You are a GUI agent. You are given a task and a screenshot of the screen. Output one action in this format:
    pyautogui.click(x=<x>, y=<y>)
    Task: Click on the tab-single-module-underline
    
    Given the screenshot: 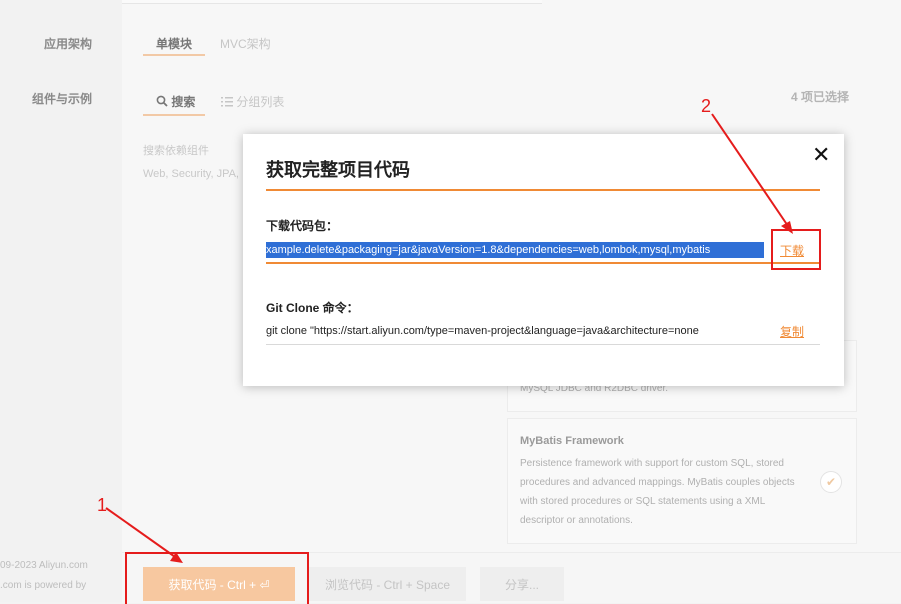 What is the action you would take?
    pyautogui.click(x=174, y=55)
    